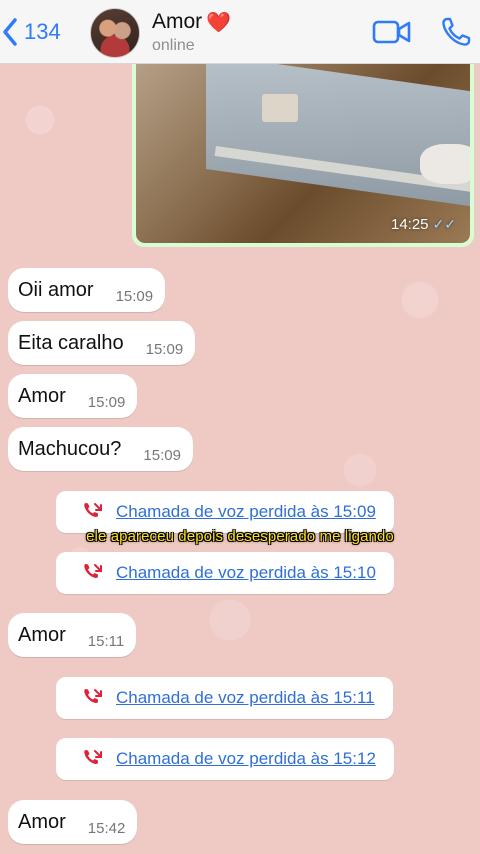 The image size is (480, 854). Describe the element at coordinates (71, 342) in the screenshot. I see `message-text: Eita caralho` at that location.